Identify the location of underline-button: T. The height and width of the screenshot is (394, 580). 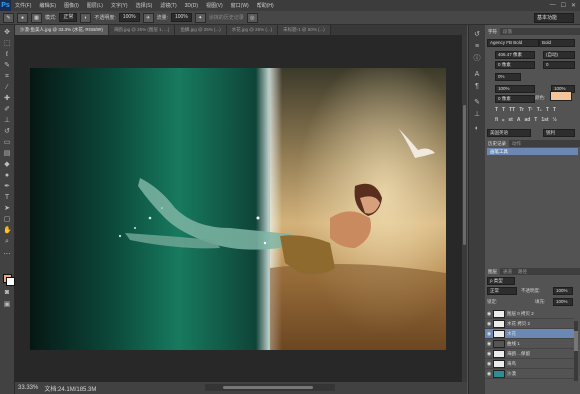
(547, 110).